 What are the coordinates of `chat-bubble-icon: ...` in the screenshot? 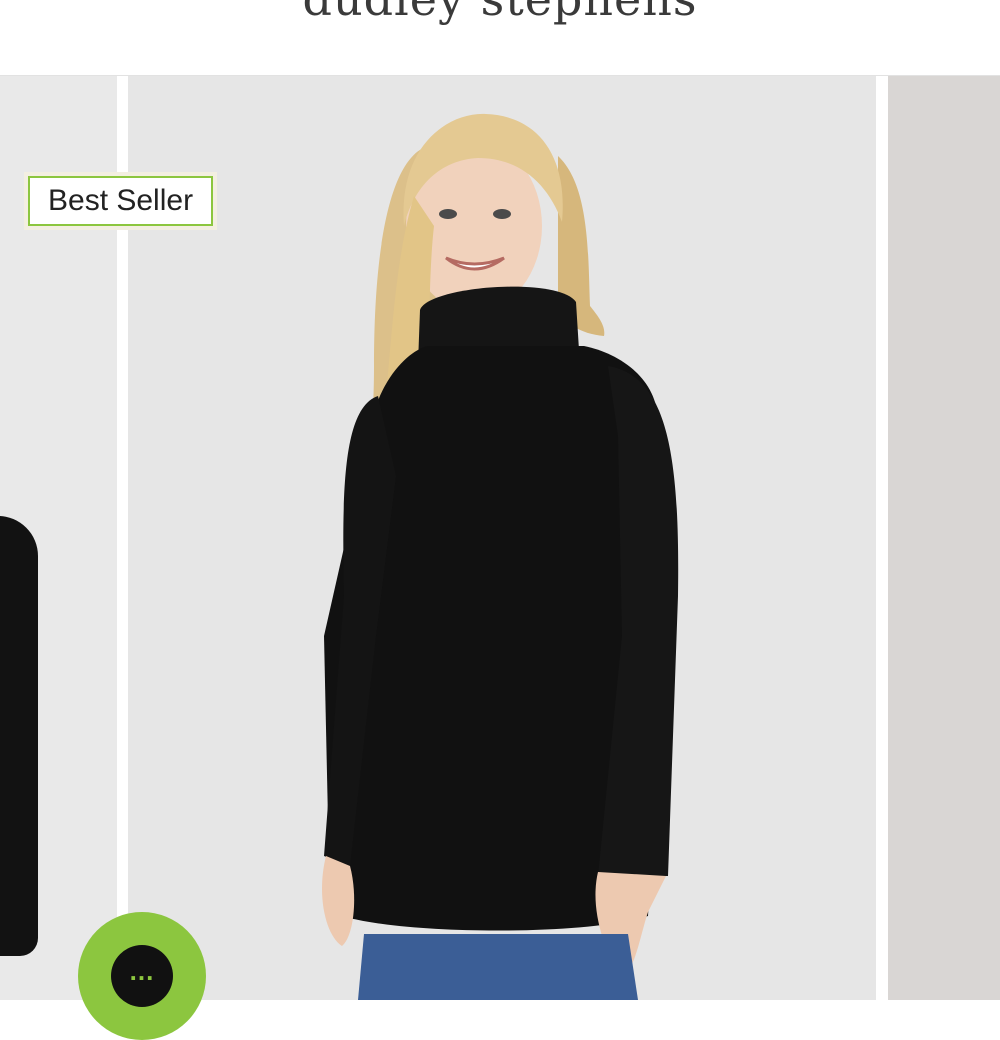 It's located at (142, 976).